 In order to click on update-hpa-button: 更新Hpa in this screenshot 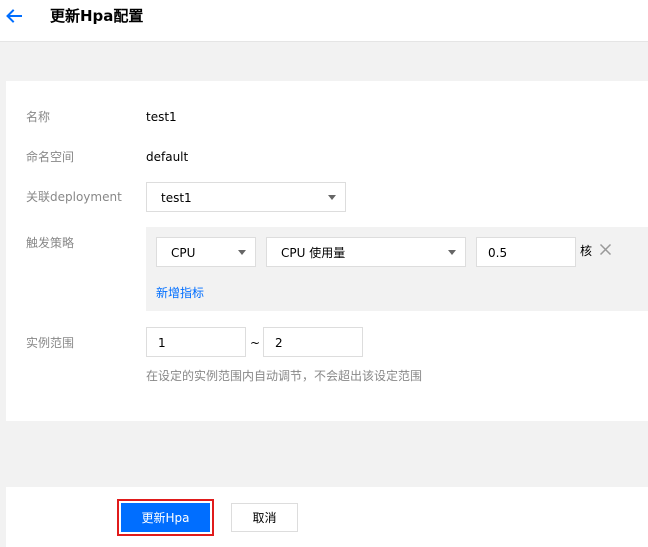, I will do `click(165, 517)`.